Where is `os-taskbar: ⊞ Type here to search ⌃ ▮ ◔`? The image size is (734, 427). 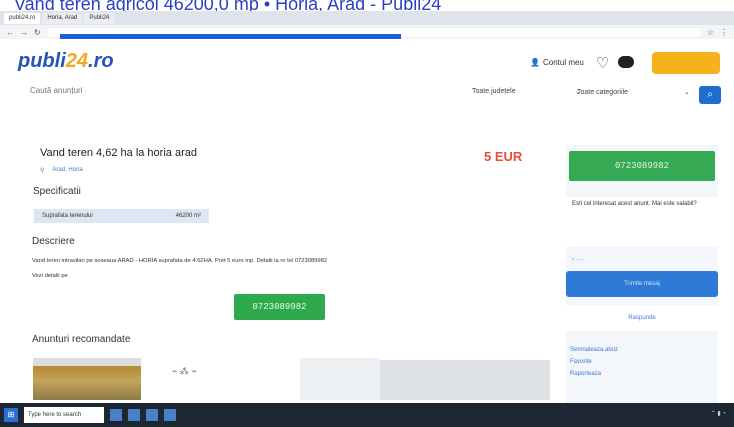 os-taskbar: ⊞ Type here to search ⌃ ▮ ◔ is located at coordinates (367, 415).